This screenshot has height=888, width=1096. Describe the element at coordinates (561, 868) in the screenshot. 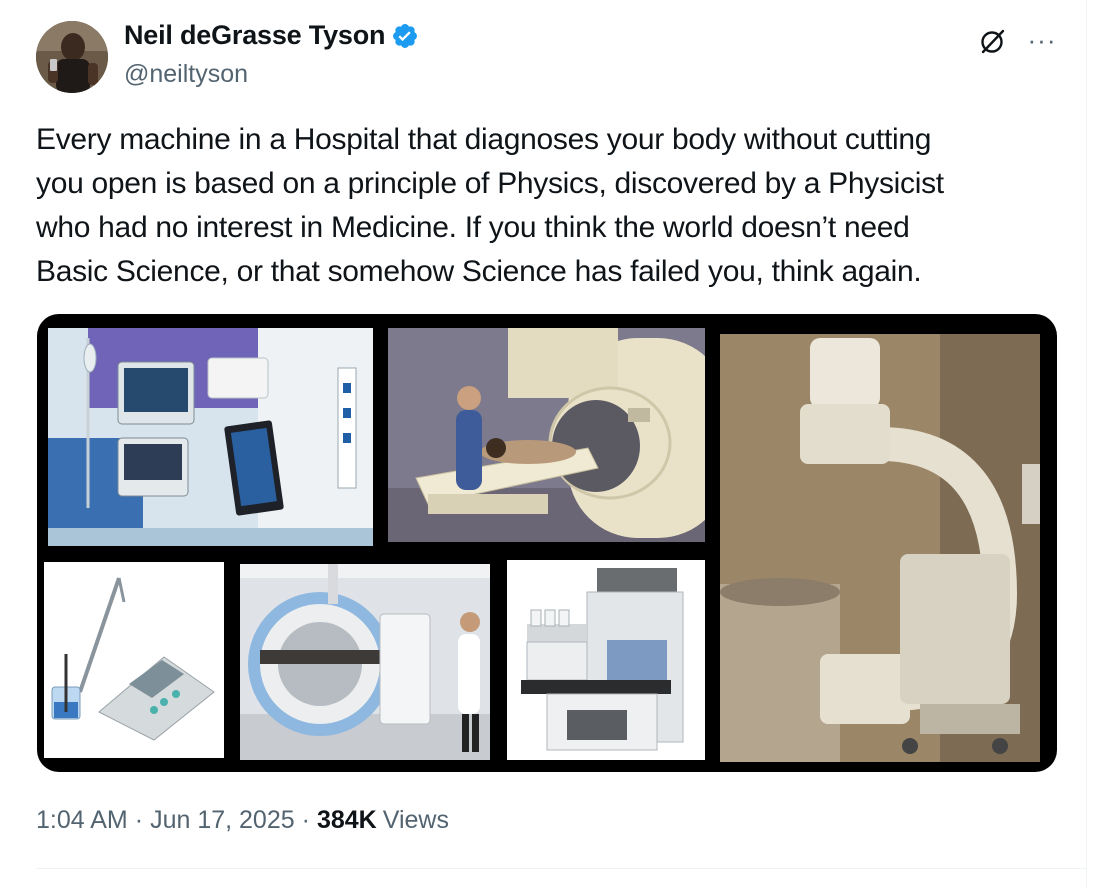

I see `divider` at that location.